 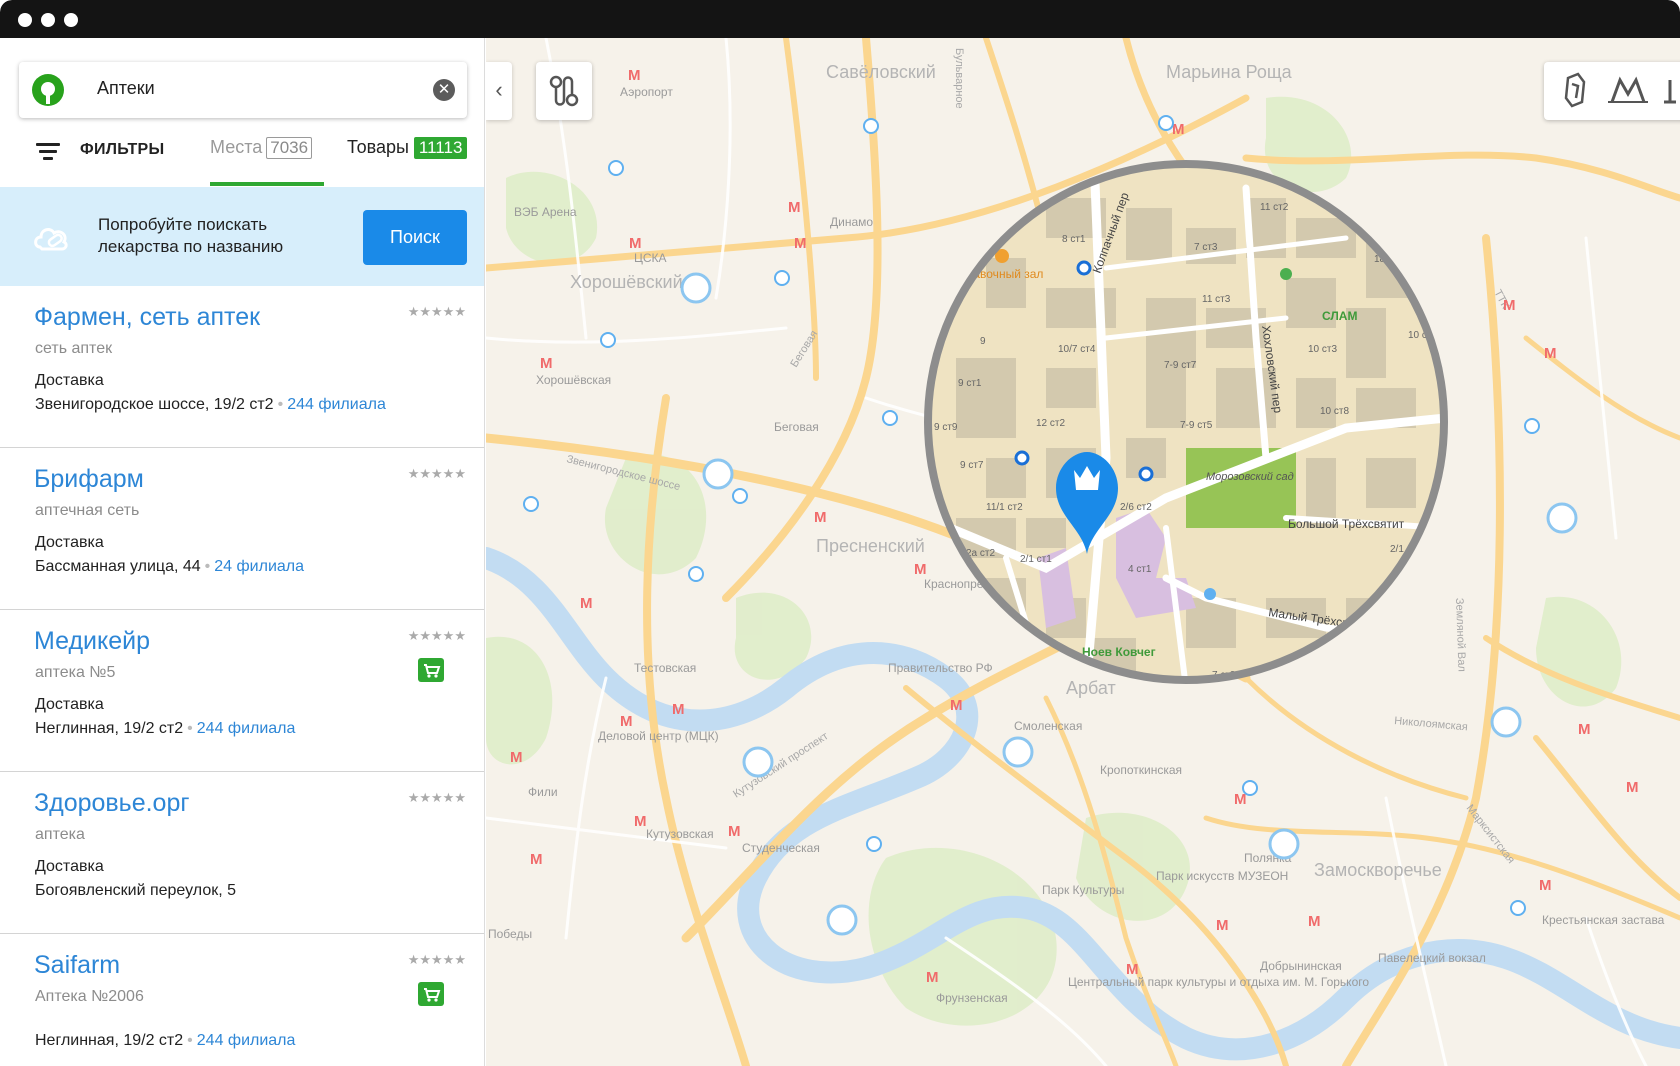 I want to click on zoom-poi-label: Ноев Ковчег, so click(x=1119, y=652).